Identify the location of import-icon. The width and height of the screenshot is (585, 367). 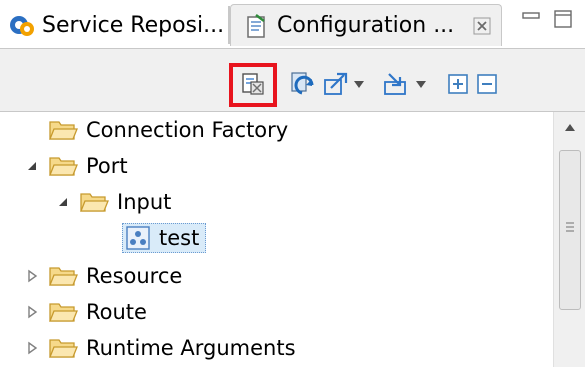
(396, 84).